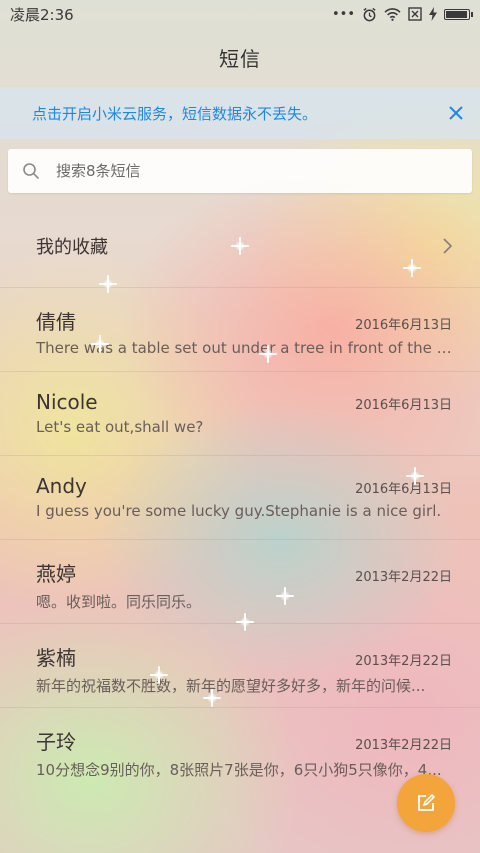 The width and height of the screenshot is (480, 853). What do you see at coordinates (246, 171) in the screenshot?
I see `search-input` at bounding box center [246, 171].